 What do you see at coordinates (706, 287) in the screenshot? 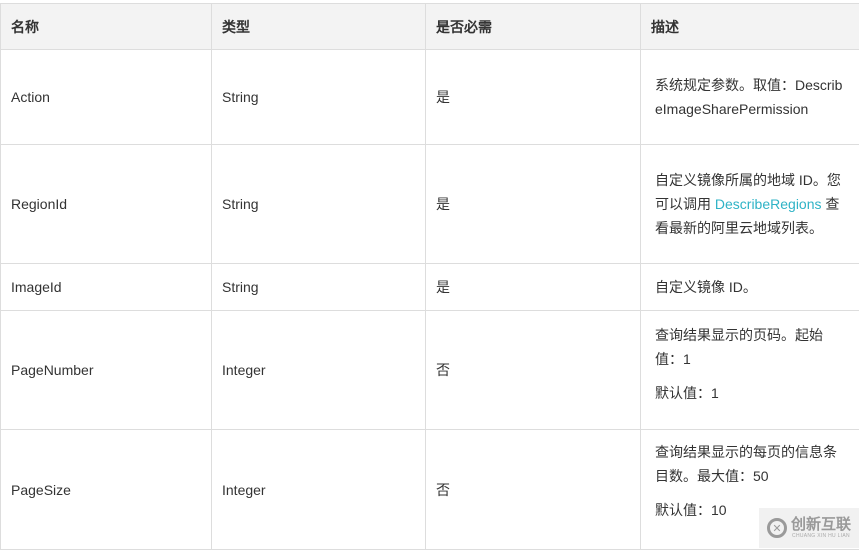
I see `description-text: 自定义镜像 ID。` at bounding box center [706, 287].